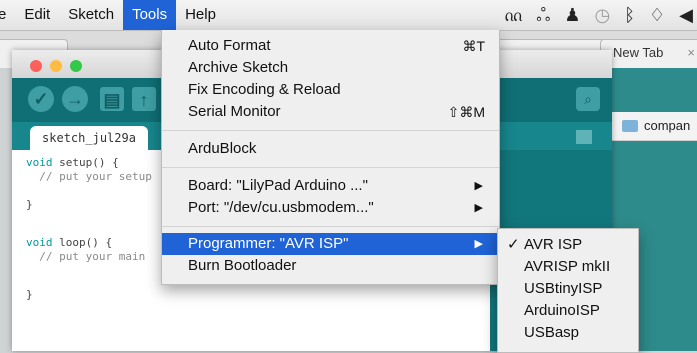 This screenshot has height=353, width=697. Describe the element at coordinates (36, 66) in the screenshot. I see `close-window-button` at that location.